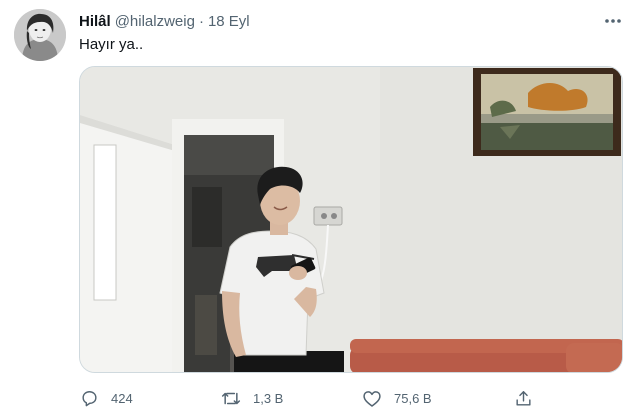 The width and height of the screenshot is (635, 415). I want to click on reply-count: 424, so click(122, 398).